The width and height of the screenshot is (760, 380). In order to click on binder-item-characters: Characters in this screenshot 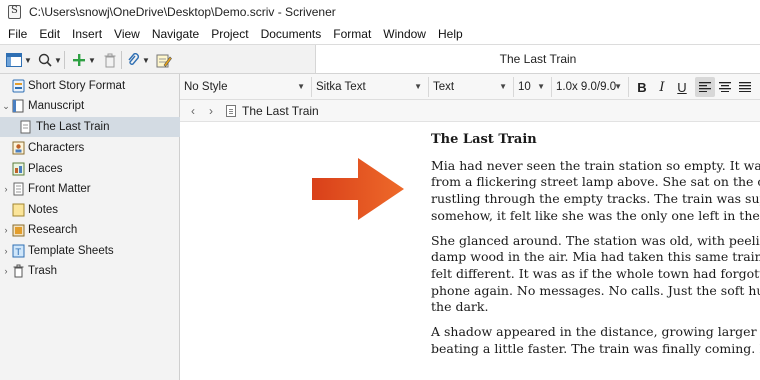, I will do `click(90, 148)`.